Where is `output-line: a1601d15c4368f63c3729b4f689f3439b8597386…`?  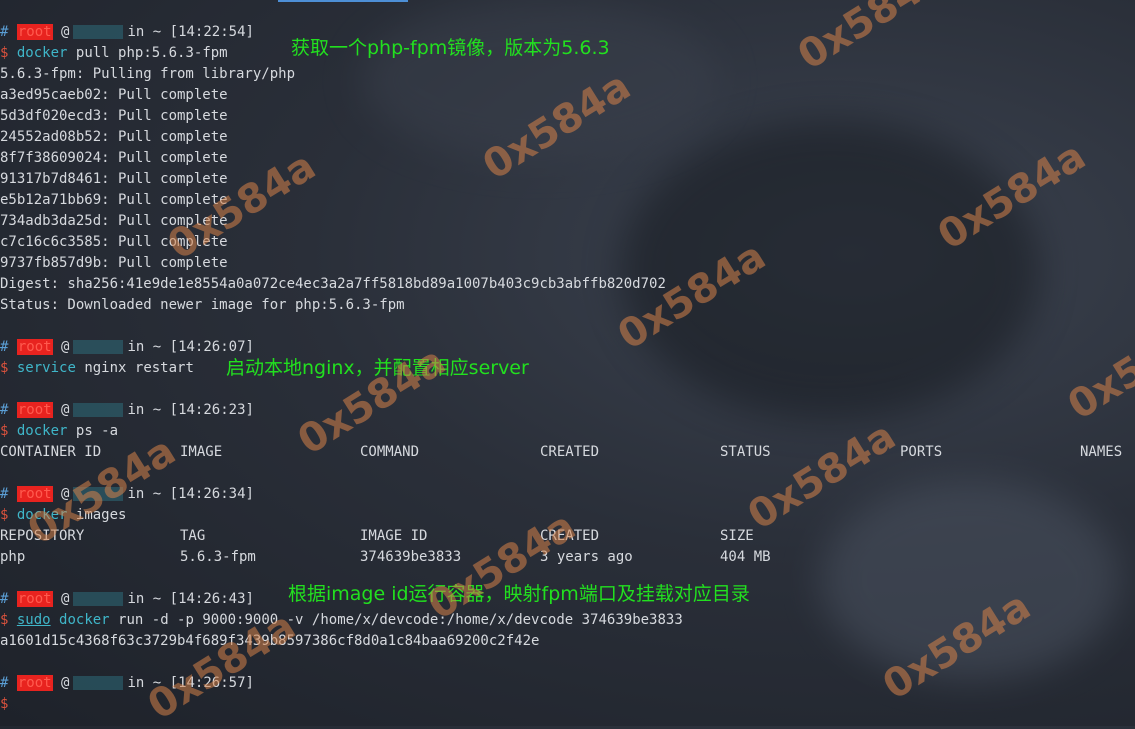
output-line: a1601d15c4368f63c3729b4f689f3439b8597386… is located at coordinates (270, 641).